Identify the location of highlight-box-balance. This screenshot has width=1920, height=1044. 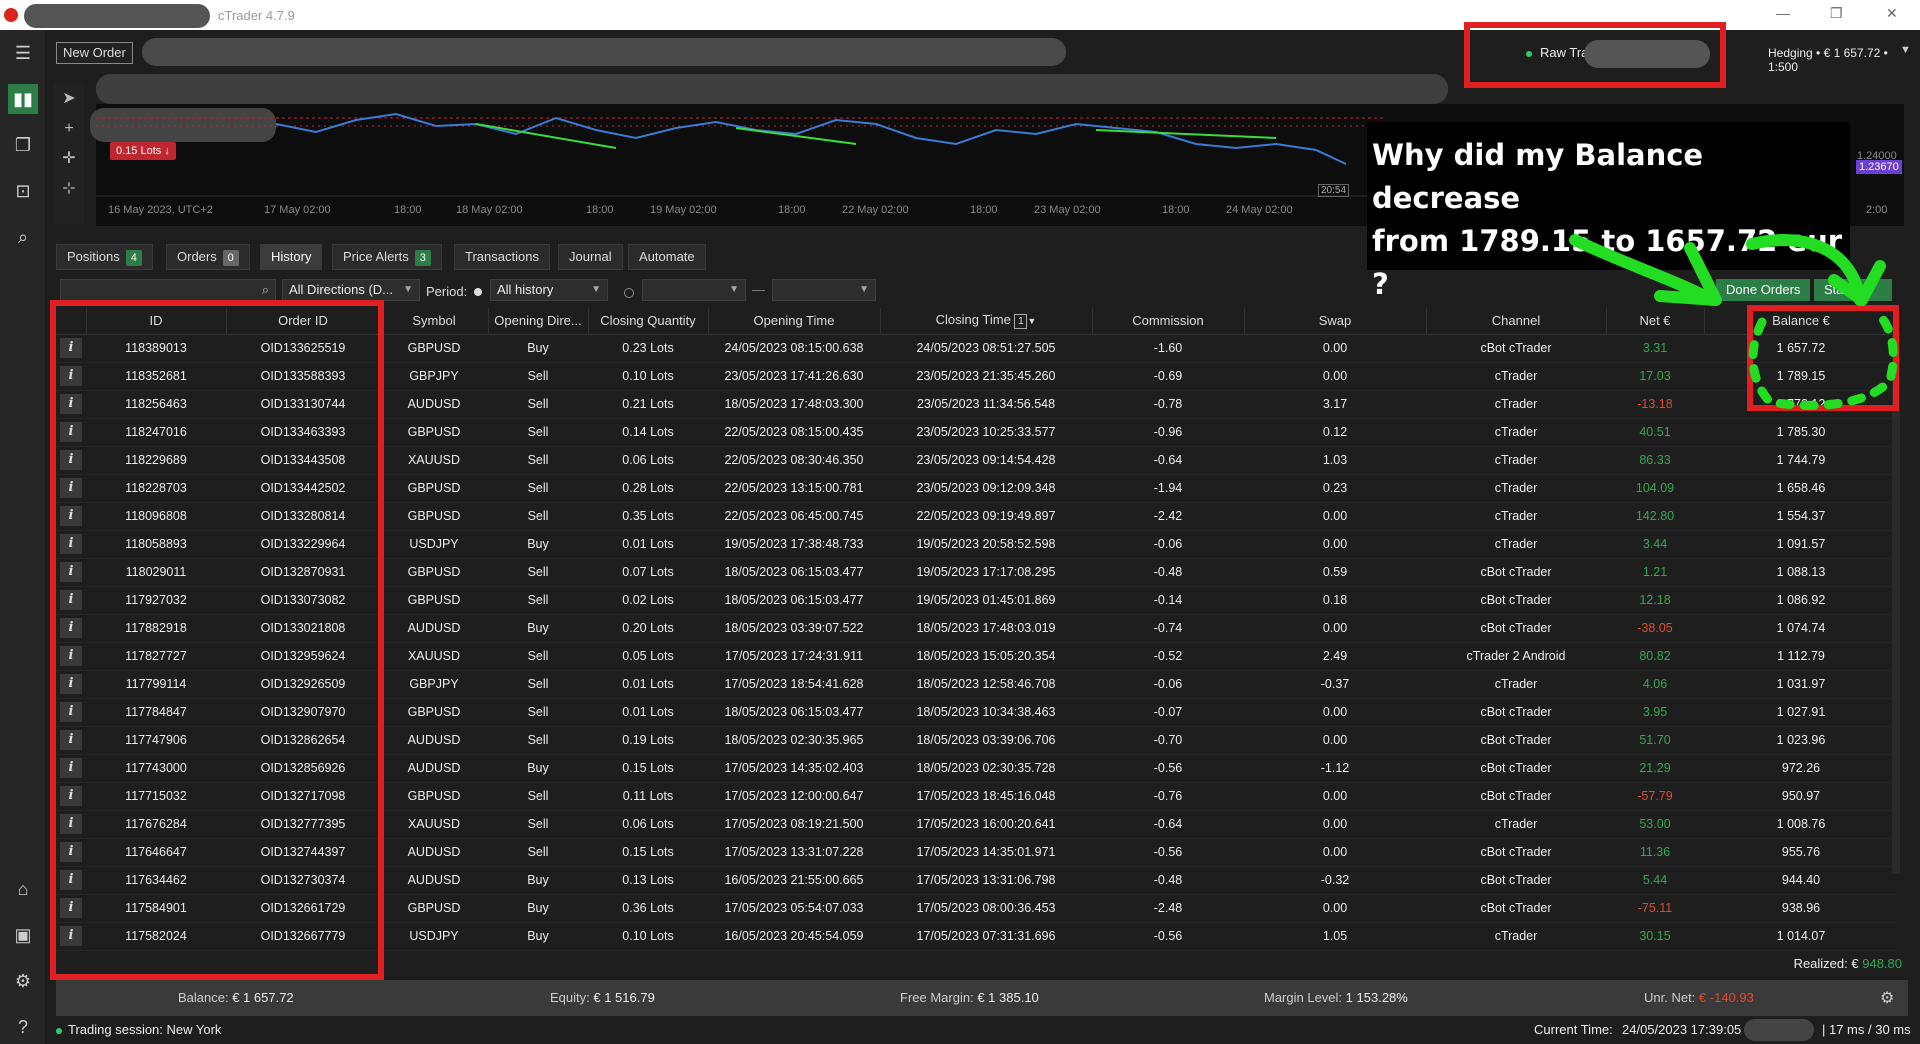
(1823, 358).